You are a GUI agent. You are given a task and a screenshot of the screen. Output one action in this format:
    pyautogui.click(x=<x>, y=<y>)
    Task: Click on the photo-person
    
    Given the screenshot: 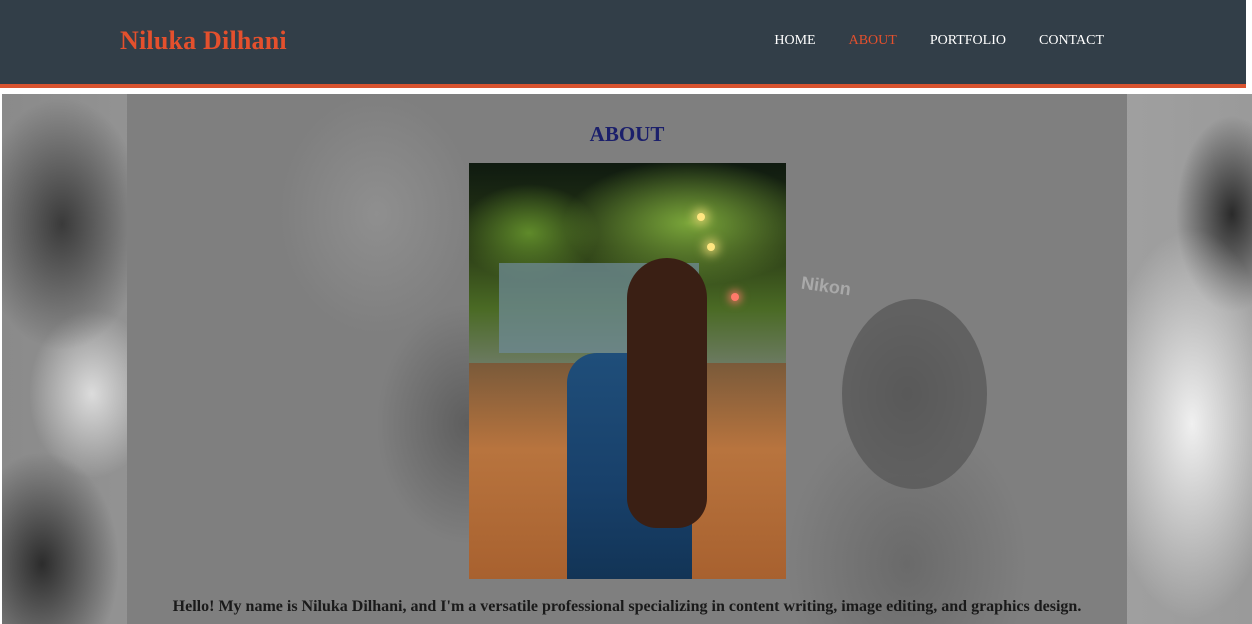 What is the action you would take?
    pyautogui.click(x=637, y=418)
    